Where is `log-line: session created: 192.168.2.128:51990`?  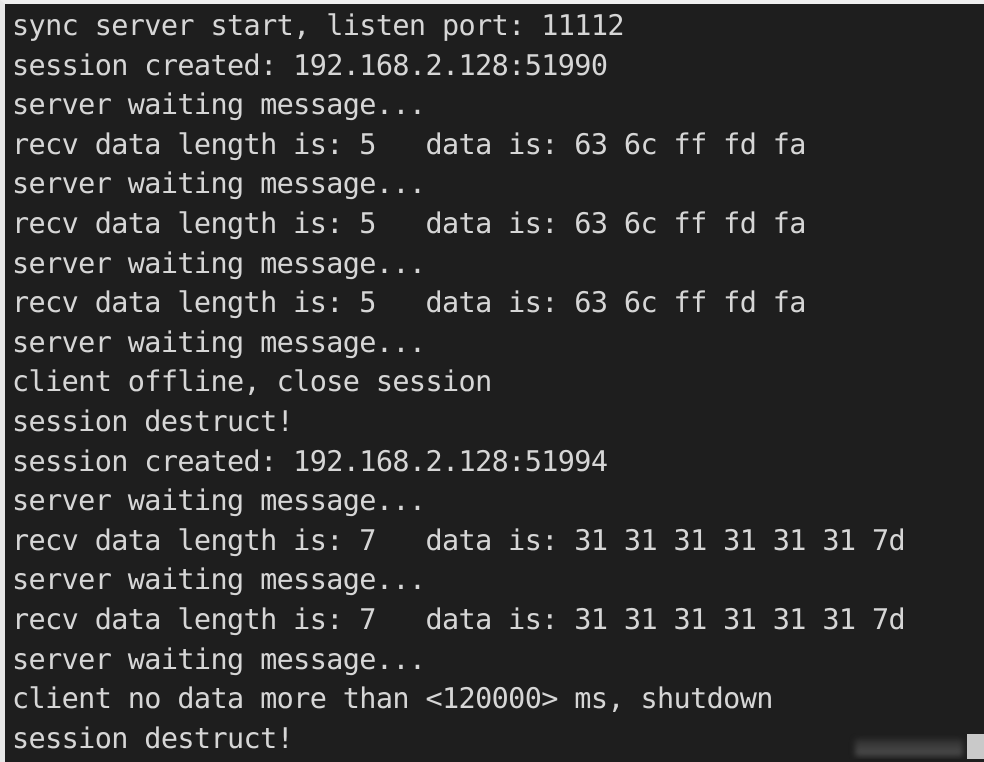
log-line: session created: 192.168.2.128:51990 is located at coordinates (310, 65).